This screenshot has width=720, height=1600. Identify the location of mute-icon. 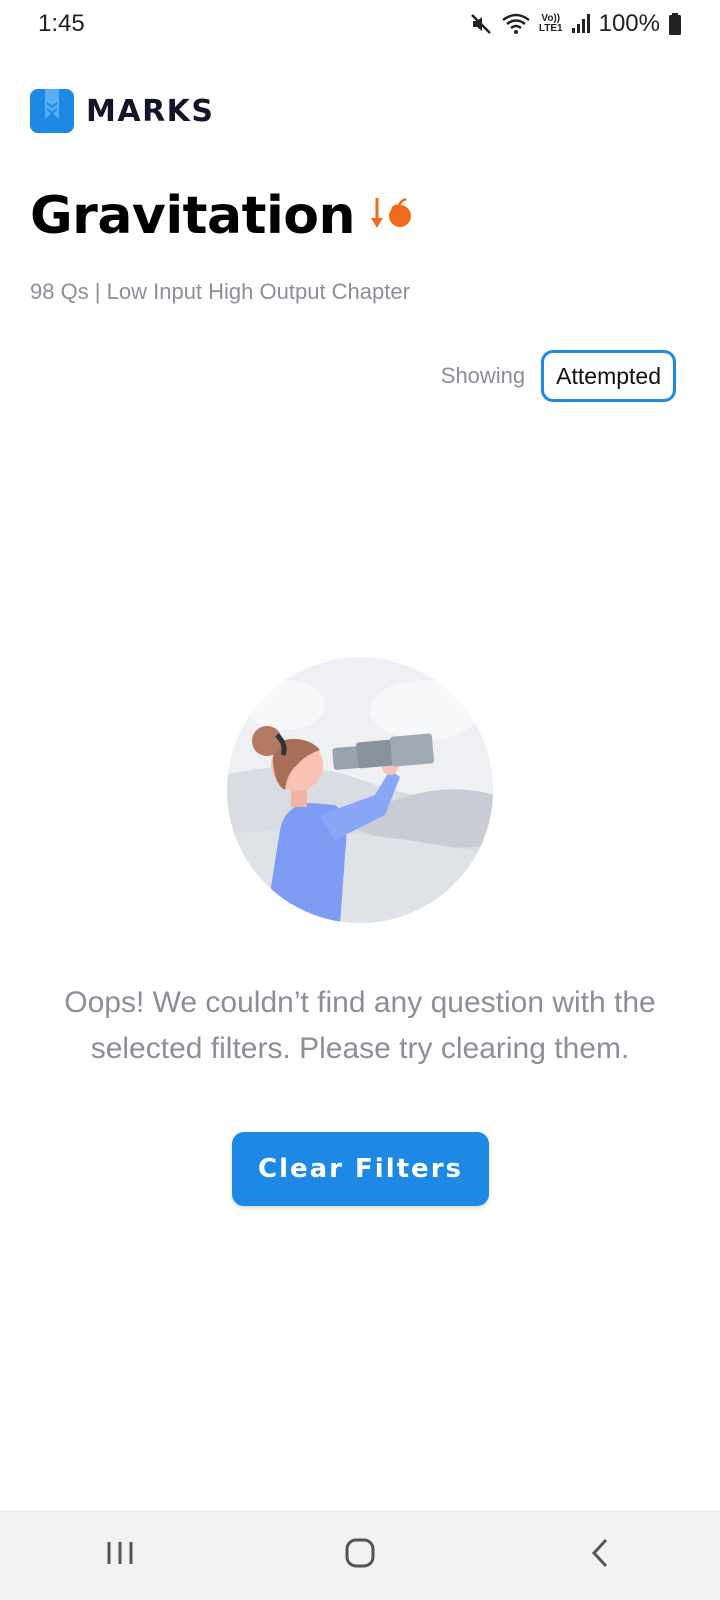
(481, 24).